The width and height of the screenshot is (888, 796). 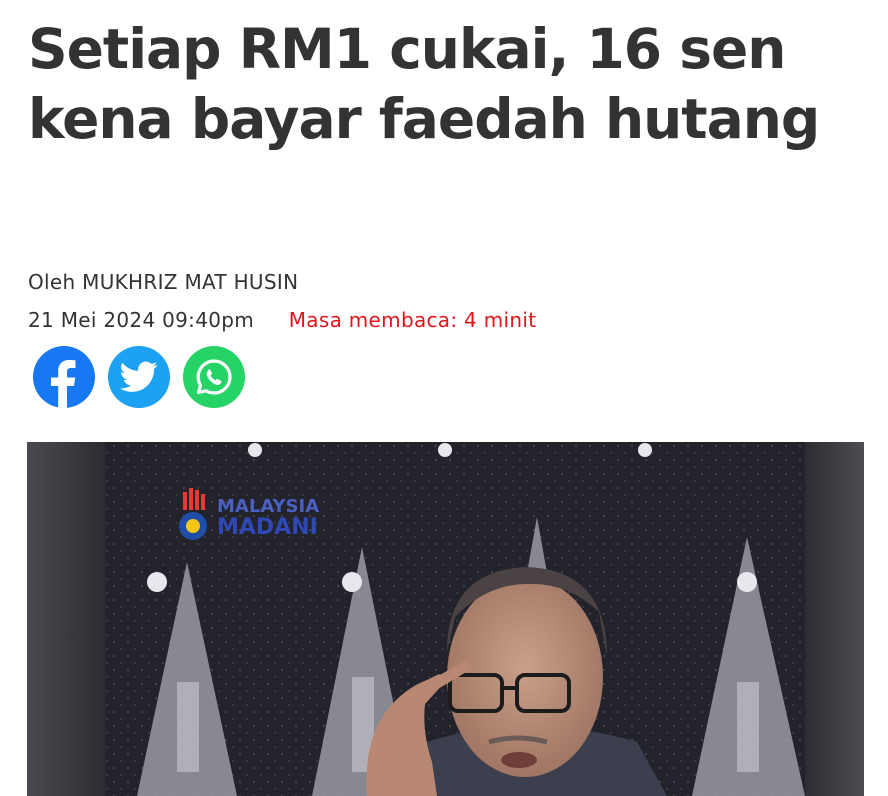 I want to click on twitter-icon, so click(x=139, y=376).